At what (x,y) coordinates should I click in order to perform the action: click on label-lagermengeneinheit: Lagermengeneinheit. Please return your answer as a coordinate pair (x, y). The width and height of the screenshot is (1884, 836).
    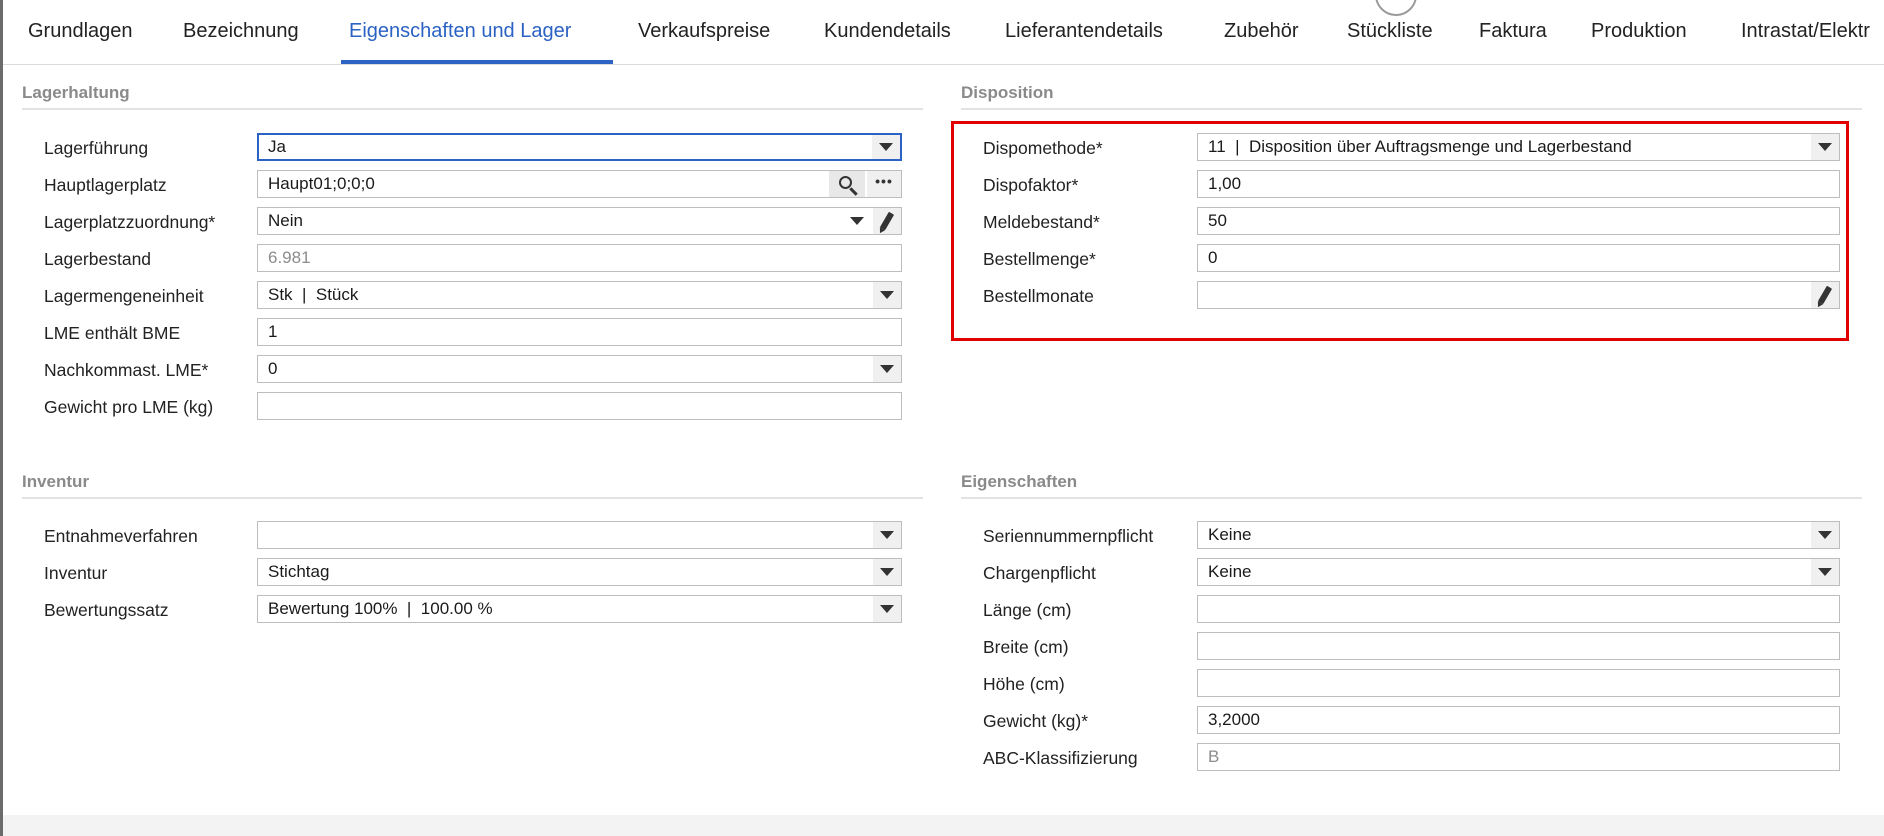
    Looking at the image, I should click on (124, 296).